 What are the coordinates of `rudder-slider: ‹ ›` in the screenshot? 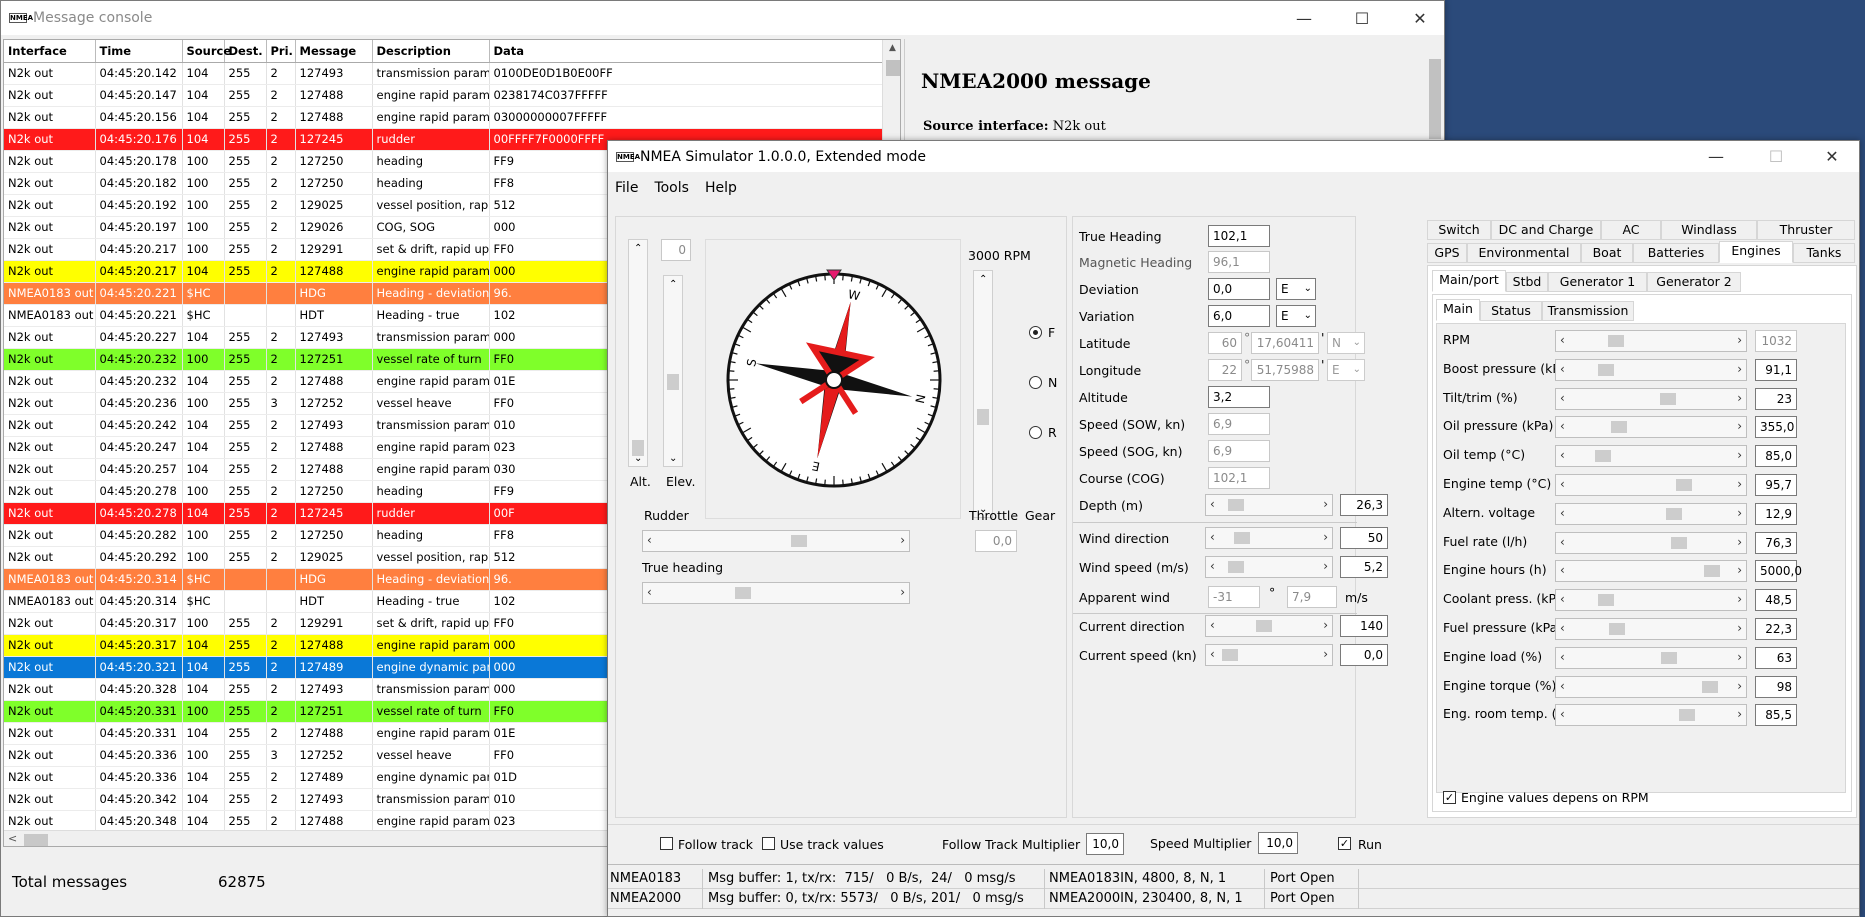 It's located at (776, 541).